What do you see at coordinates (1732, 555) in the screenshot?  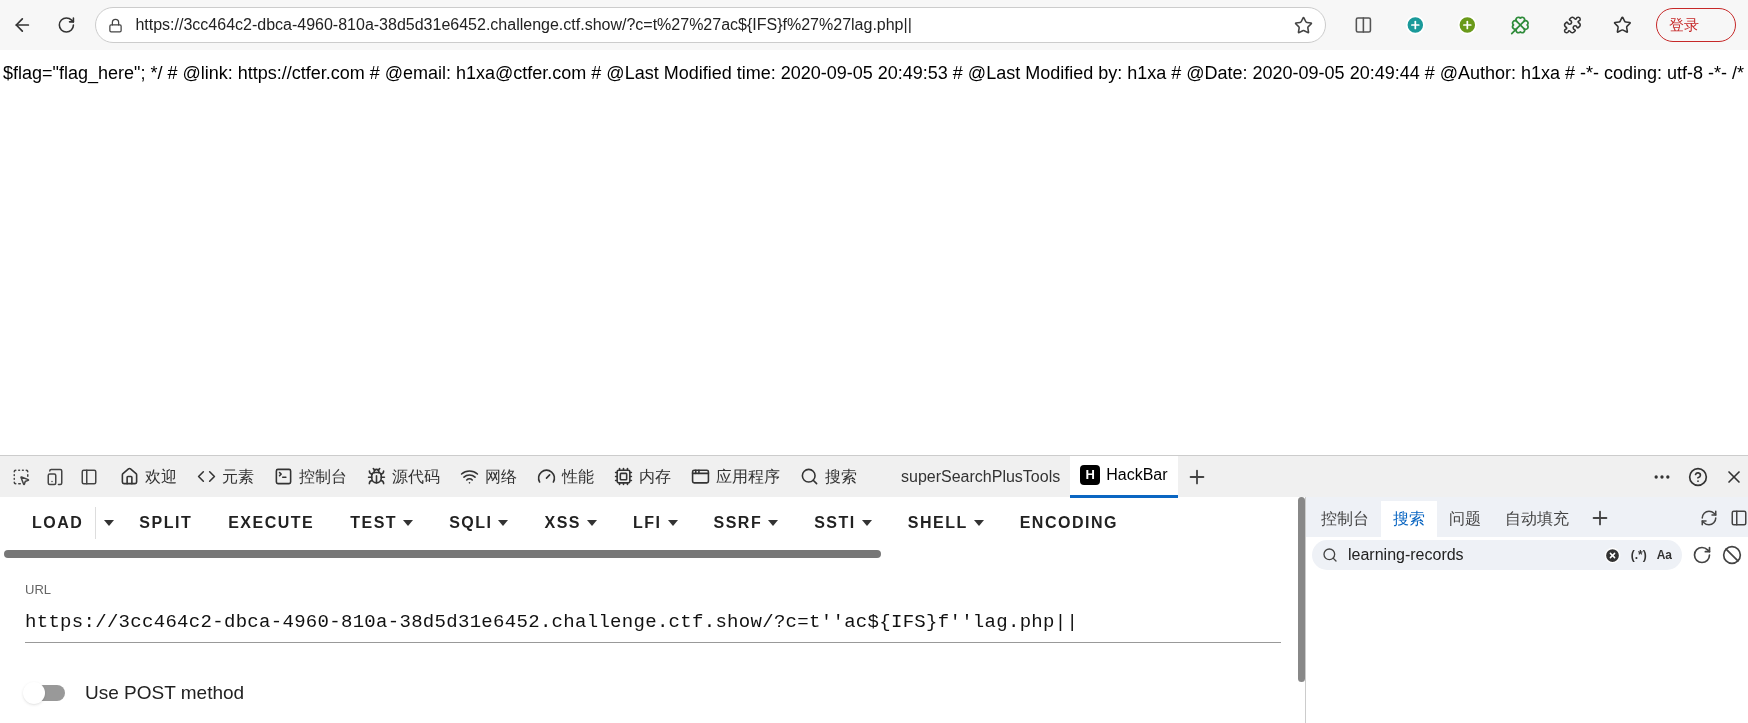 I see `clear-results-icon` at bounding box center [1732, 555].